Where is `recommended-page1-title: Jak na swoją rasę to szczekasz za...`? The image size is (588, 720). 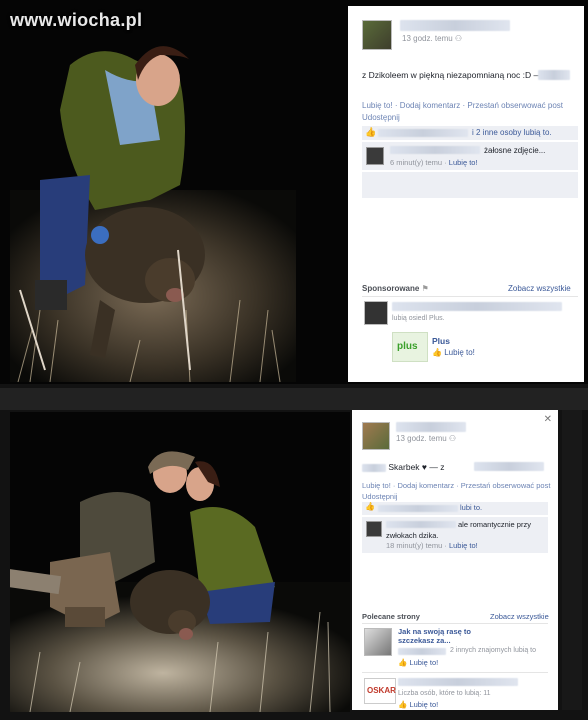
recommended-page1-title: Jak na swoją rasę to szczekasz za... is located at coordinates (434, 636).